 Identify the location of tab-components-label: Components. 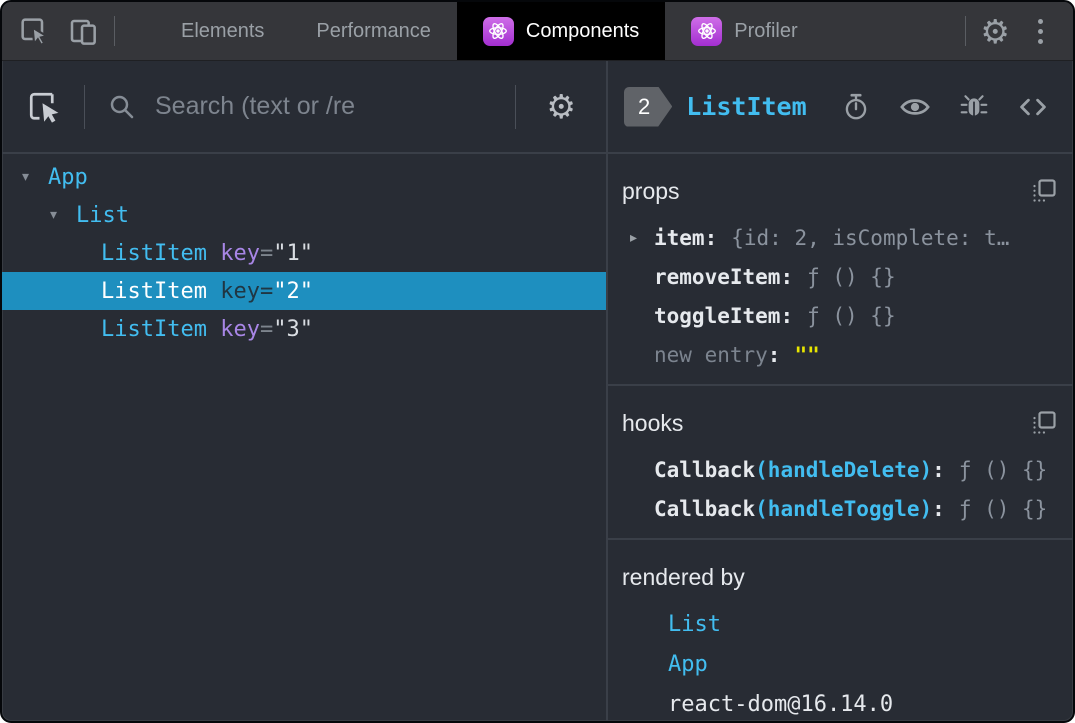
(582, 30).